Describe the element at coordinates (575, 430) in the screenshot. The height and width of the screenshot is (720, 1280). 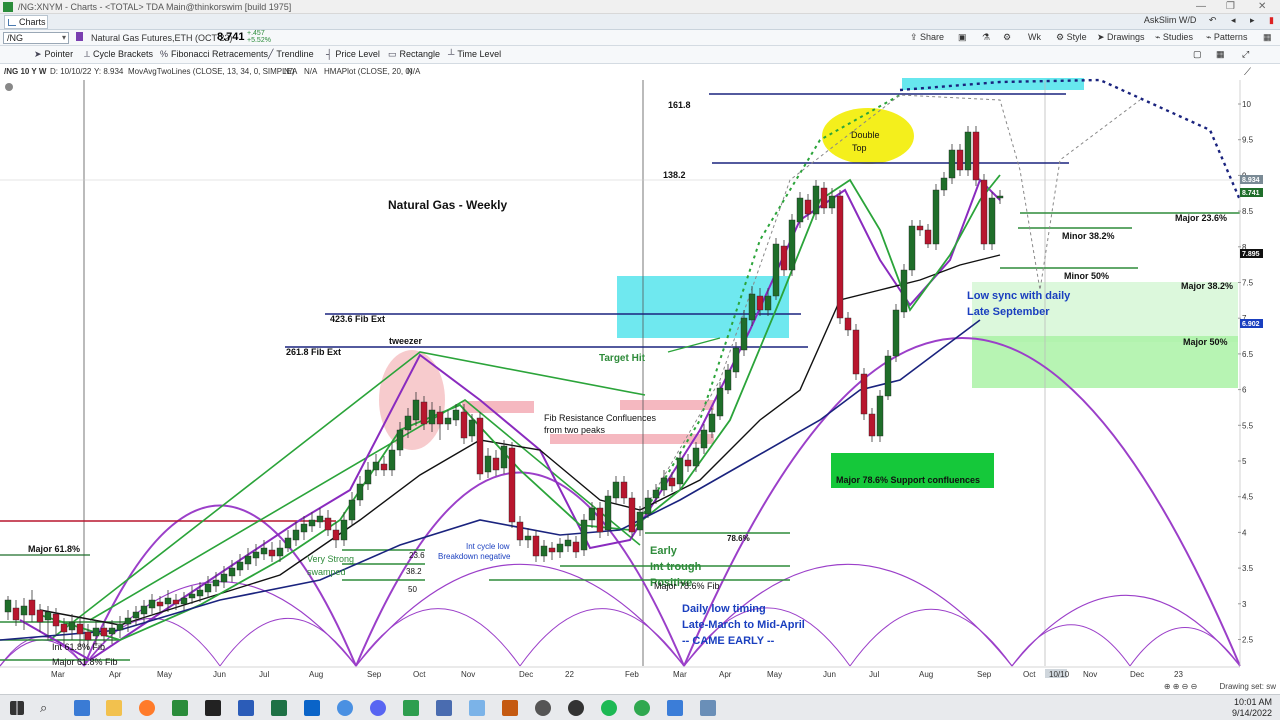
I see `fib-resistance-label: from two peaks` at that location.